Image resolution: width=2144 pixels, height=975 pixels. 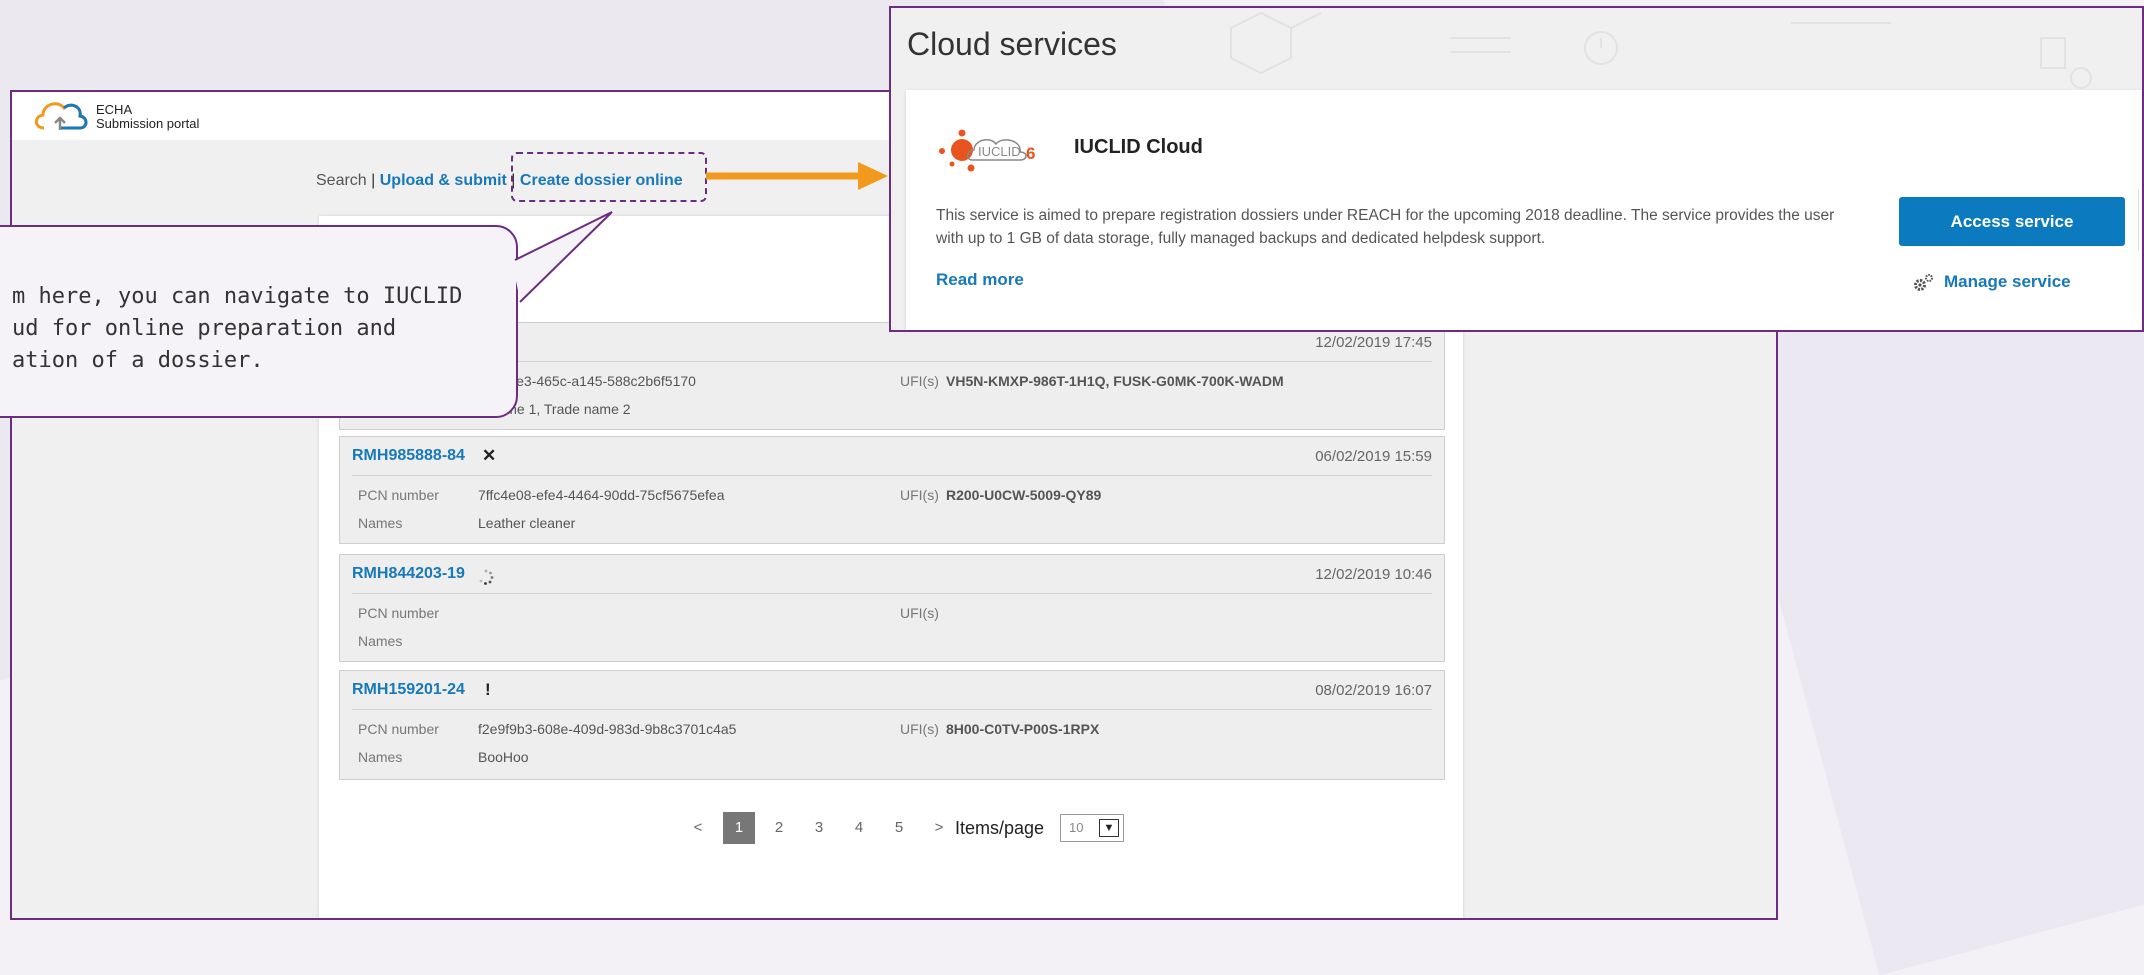 What do you see at coordinates (1373, 342) in the screenshot?
I see `submission-date: 12/02/2019 17:45` at bounding box center [1373, 342].